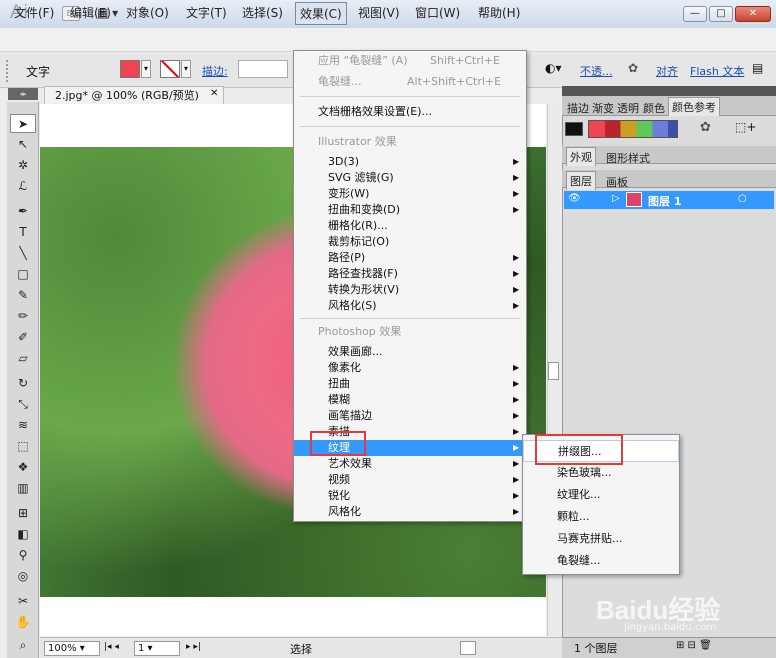 The height and width of the screenshot is (658, 776). What do you see at coordinates (23, 622) in the screenshot?
I see `hand-tool-icon: ✋` at bounding box center [23, 622].